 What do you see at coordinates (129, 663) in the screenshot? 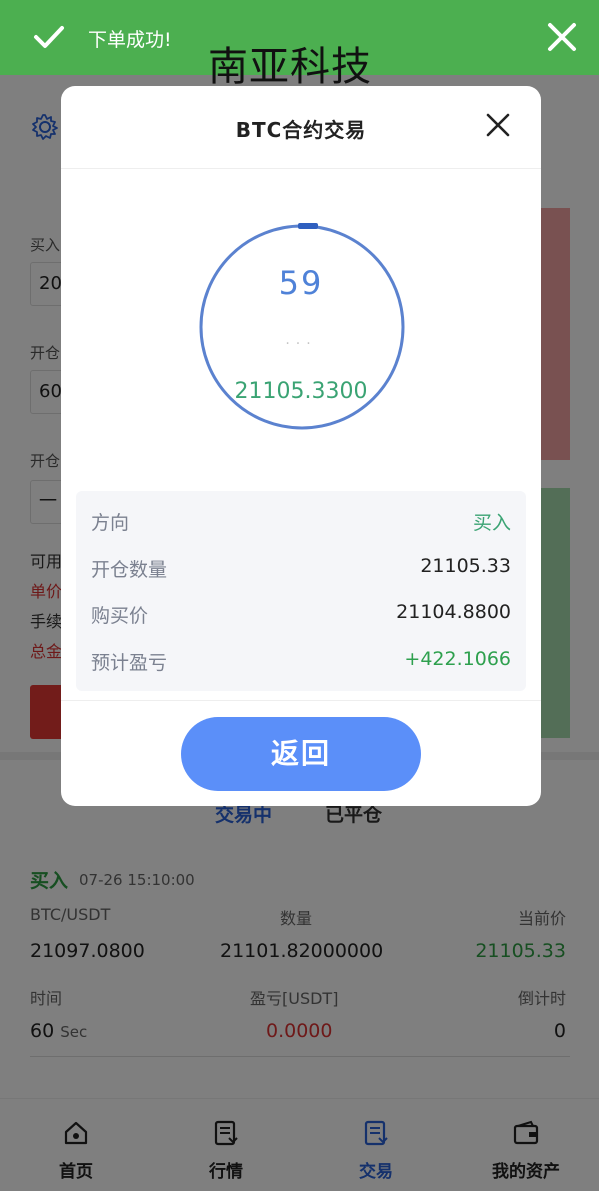
I see `detail-label: 预计盈亏` at bounding box center [129, 663].